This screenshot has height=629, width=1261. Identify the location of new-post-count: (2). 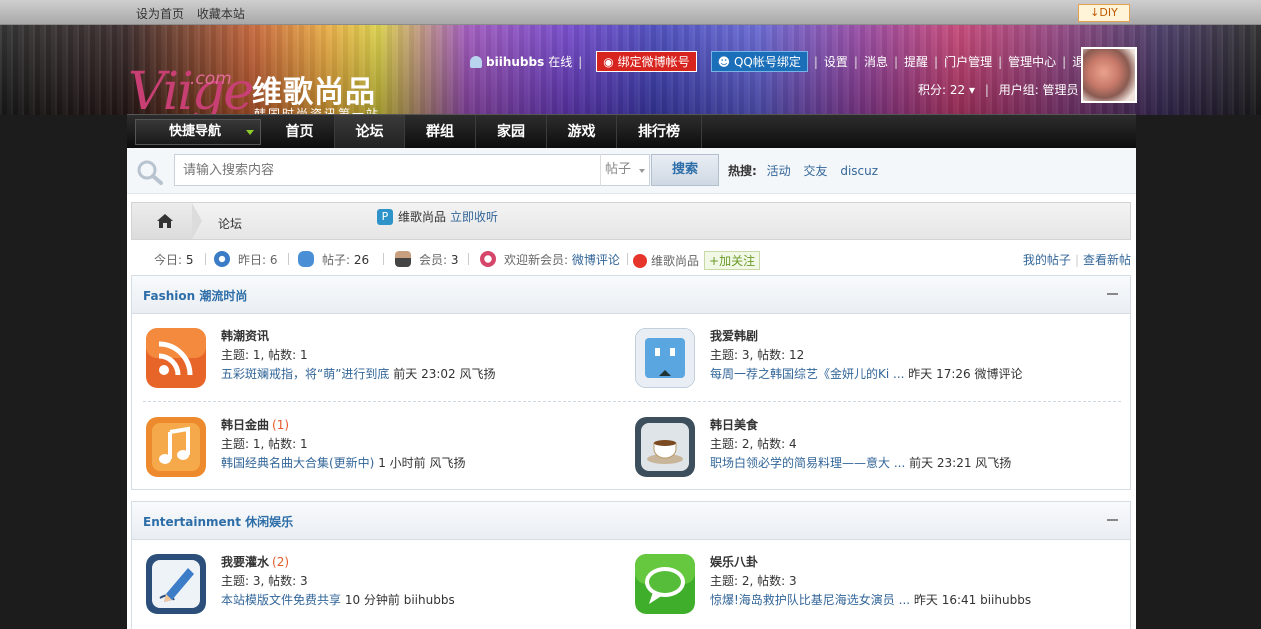
(281, 562).